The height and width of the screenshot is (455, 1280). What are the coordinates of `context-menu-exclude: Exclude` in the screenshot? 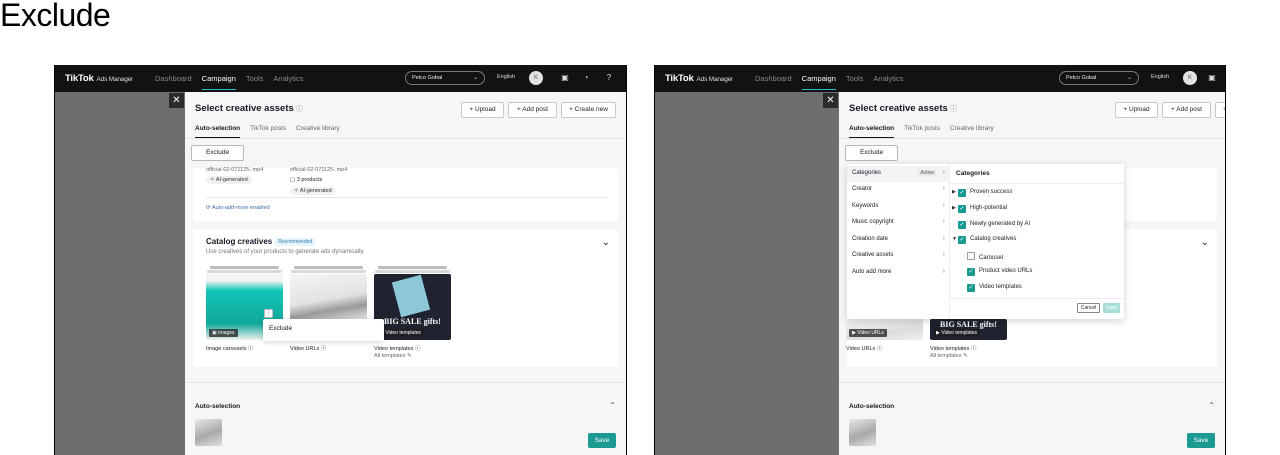 It's located at (280, 328).